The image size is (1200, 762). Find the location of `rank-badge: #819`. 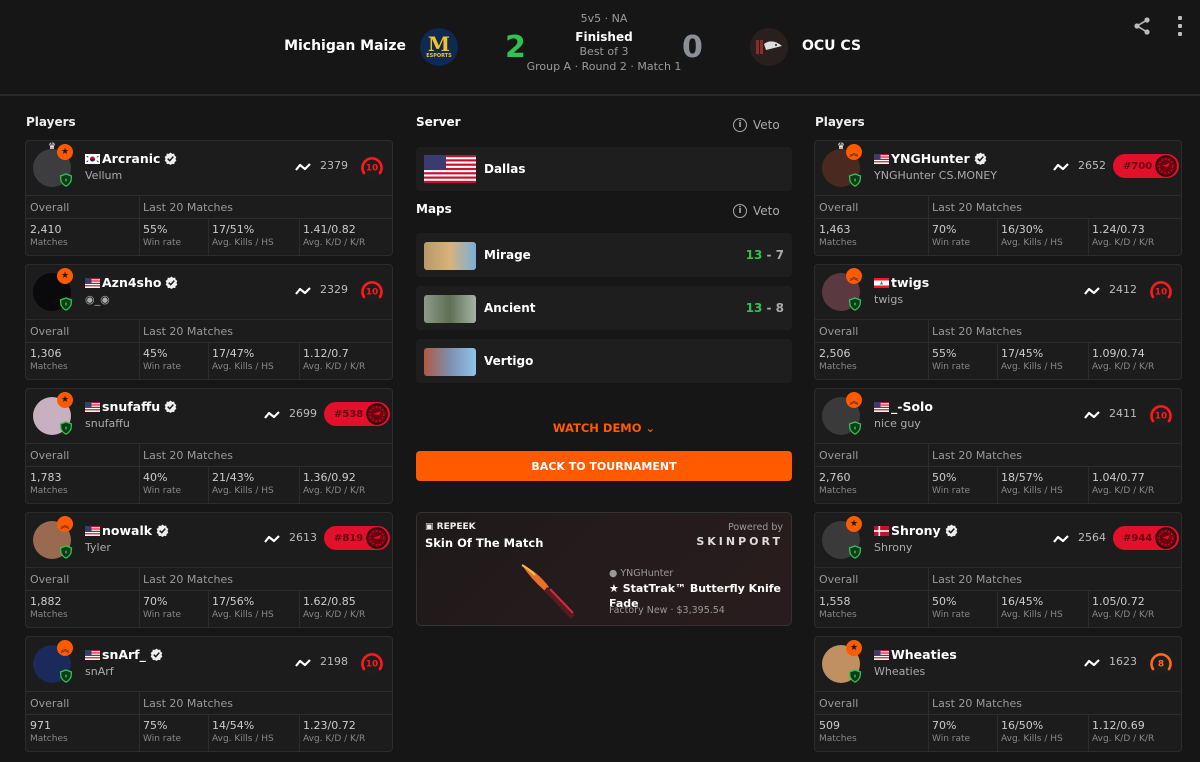

rank-badge: #819 is located at coordinates (357, 538).